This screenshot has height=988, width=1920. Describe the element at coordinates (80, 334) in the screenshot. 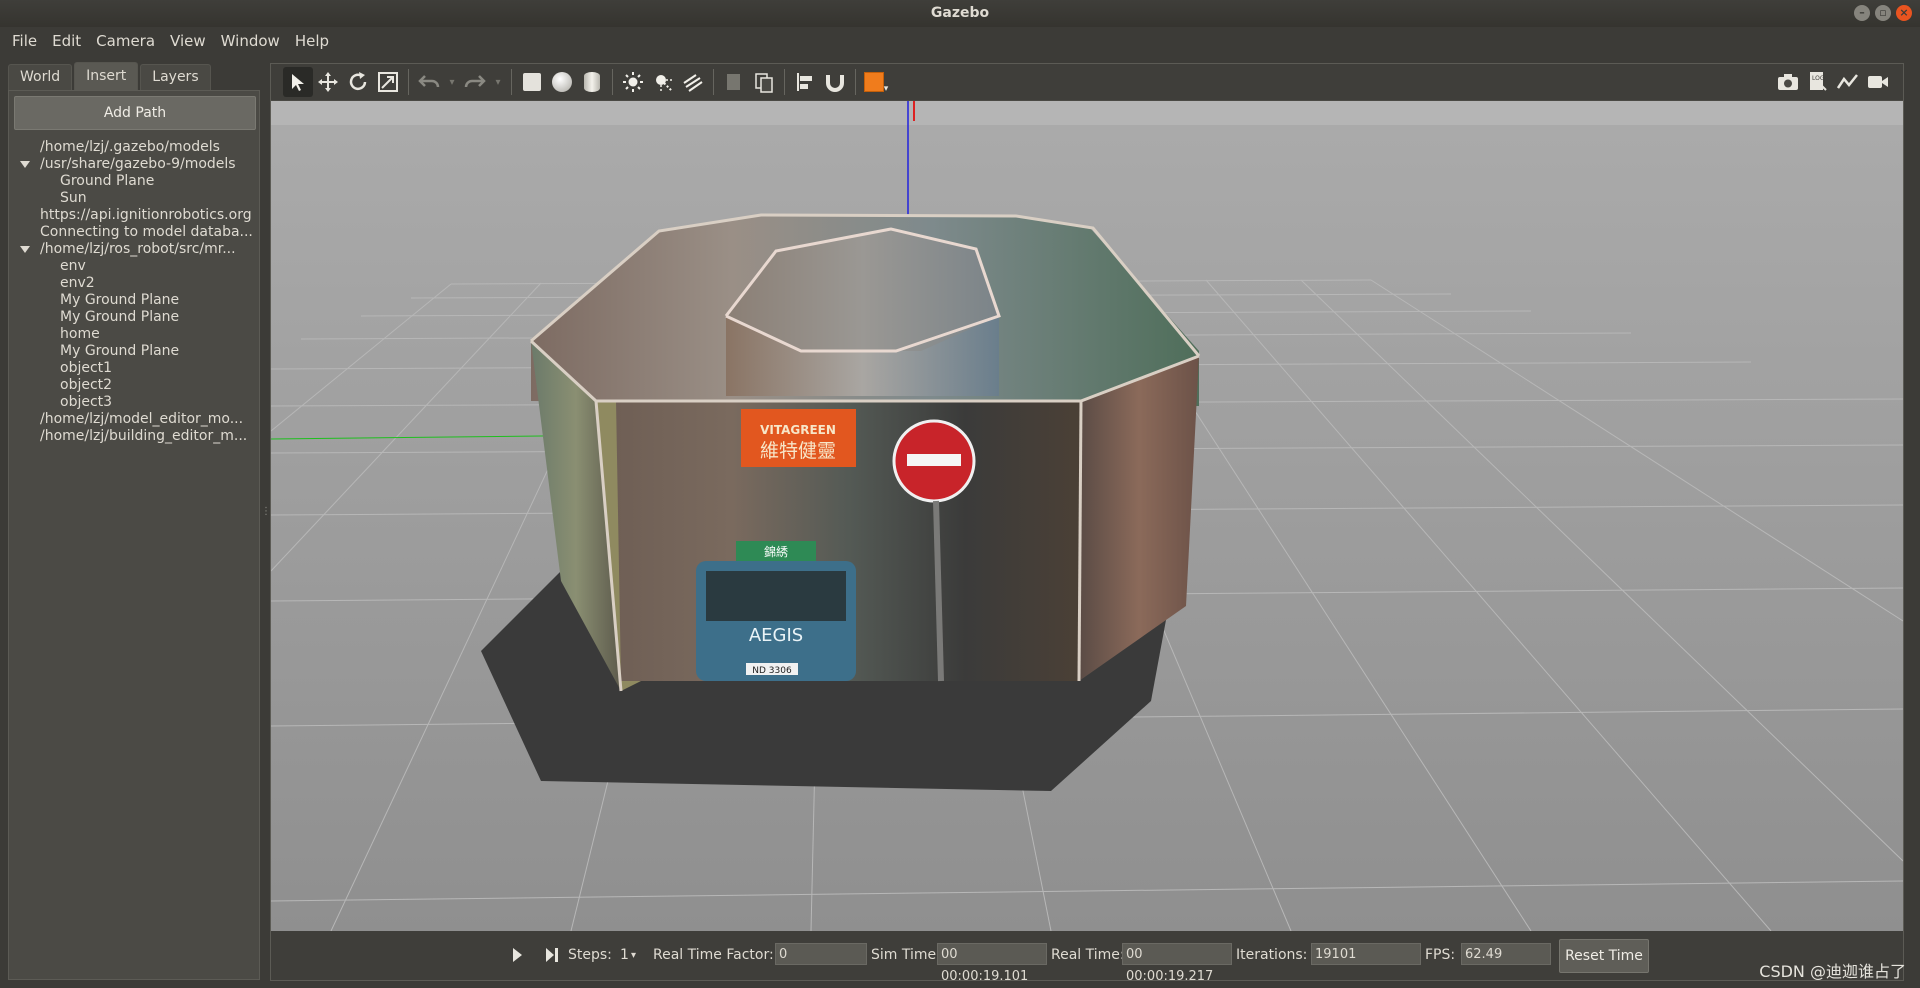

I see `tree-item-label: home` at that location.